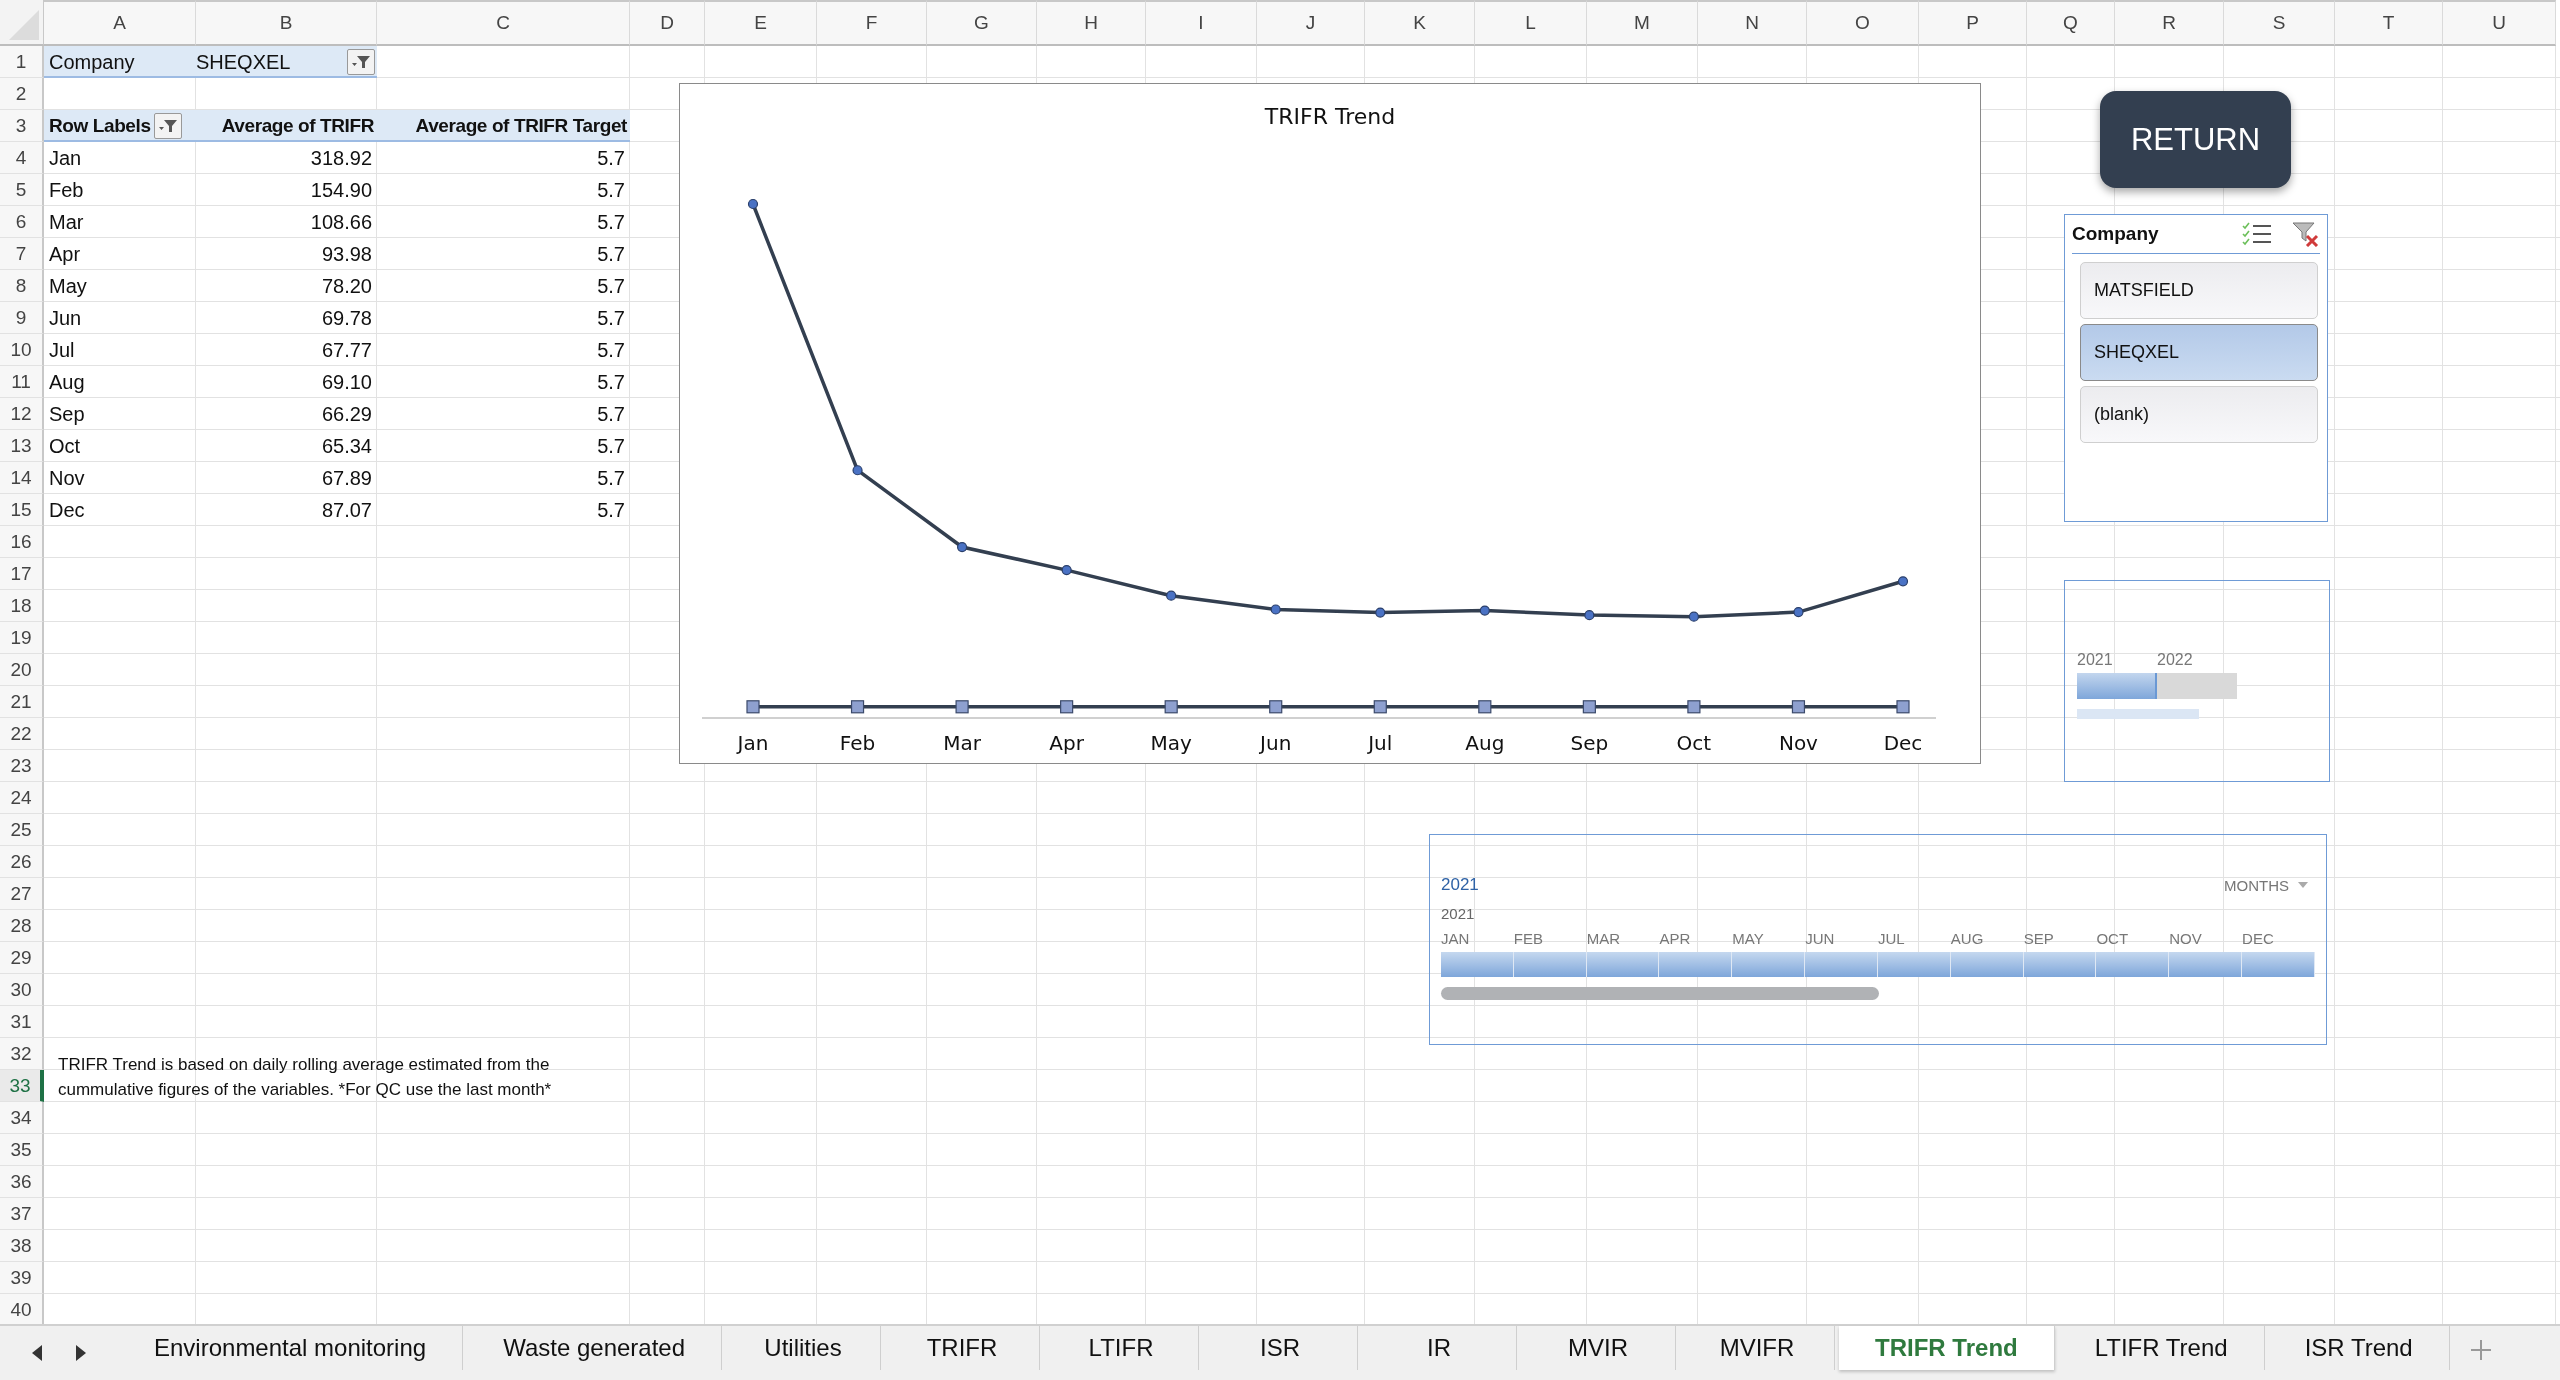 This screenshot has width=2560, height=1380. What do you see at coordinates (22, 606) in the screenshot?
I see `row-header: 18` at bounding box center [22, 606].